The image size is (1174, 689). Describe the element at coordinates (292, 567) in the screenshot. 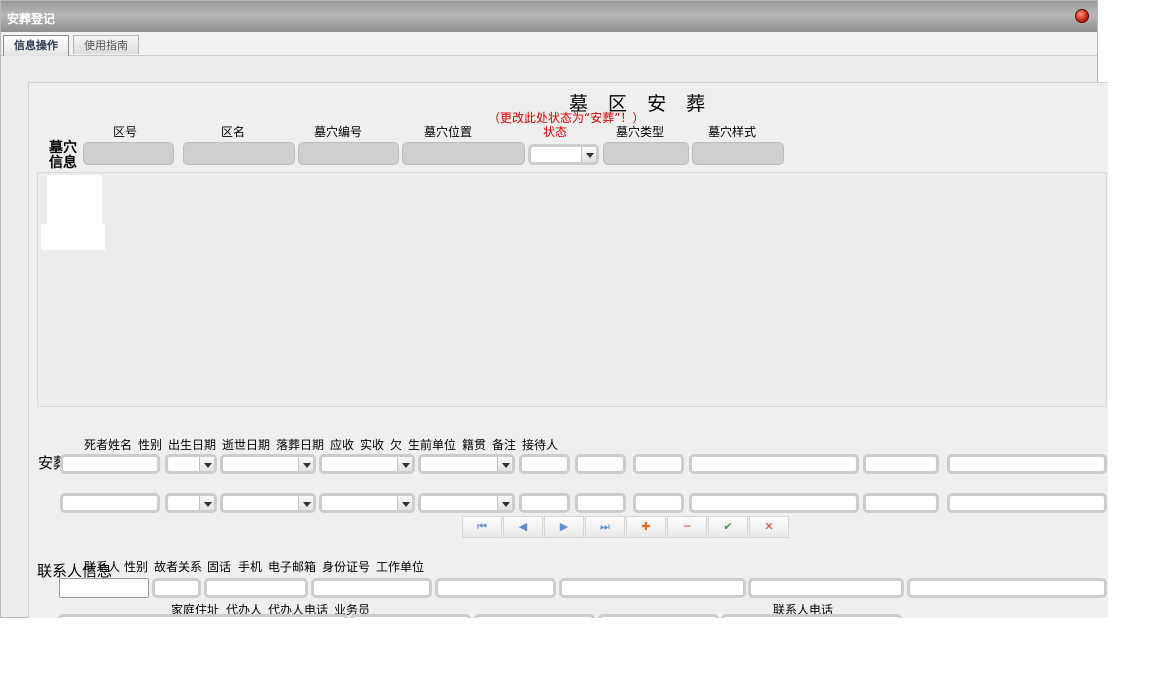

I see `col-email: 电子邮箱` at that location.